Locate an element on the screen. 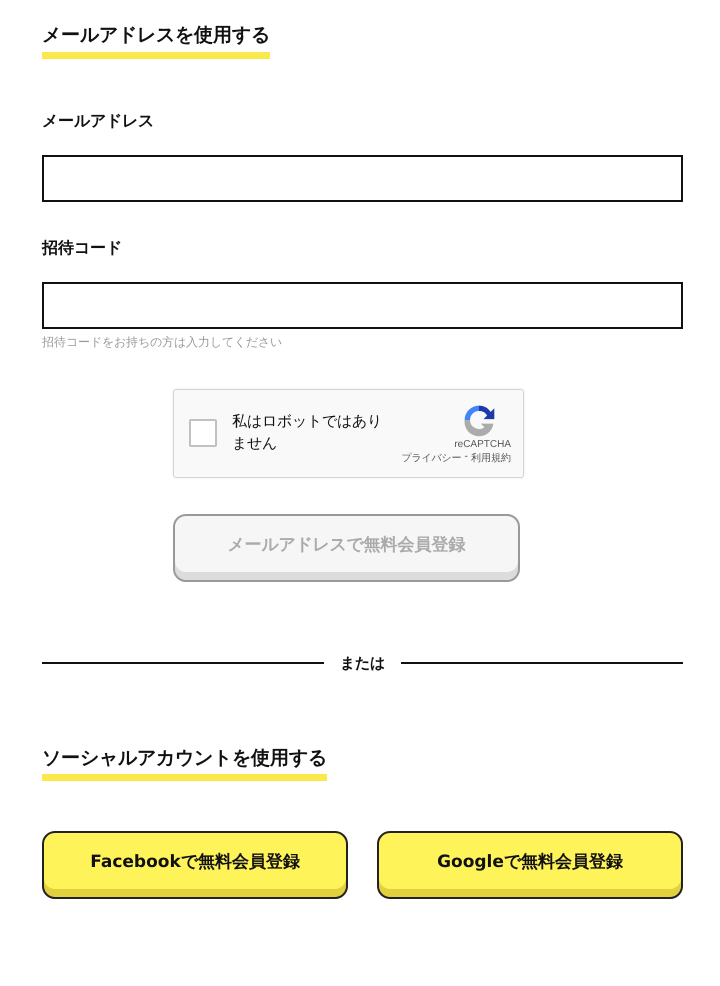 The height and width of the screenshot is (986, 720). section-heading: ソーシャルアカウントを使用する is located at coordinates (184, 763).